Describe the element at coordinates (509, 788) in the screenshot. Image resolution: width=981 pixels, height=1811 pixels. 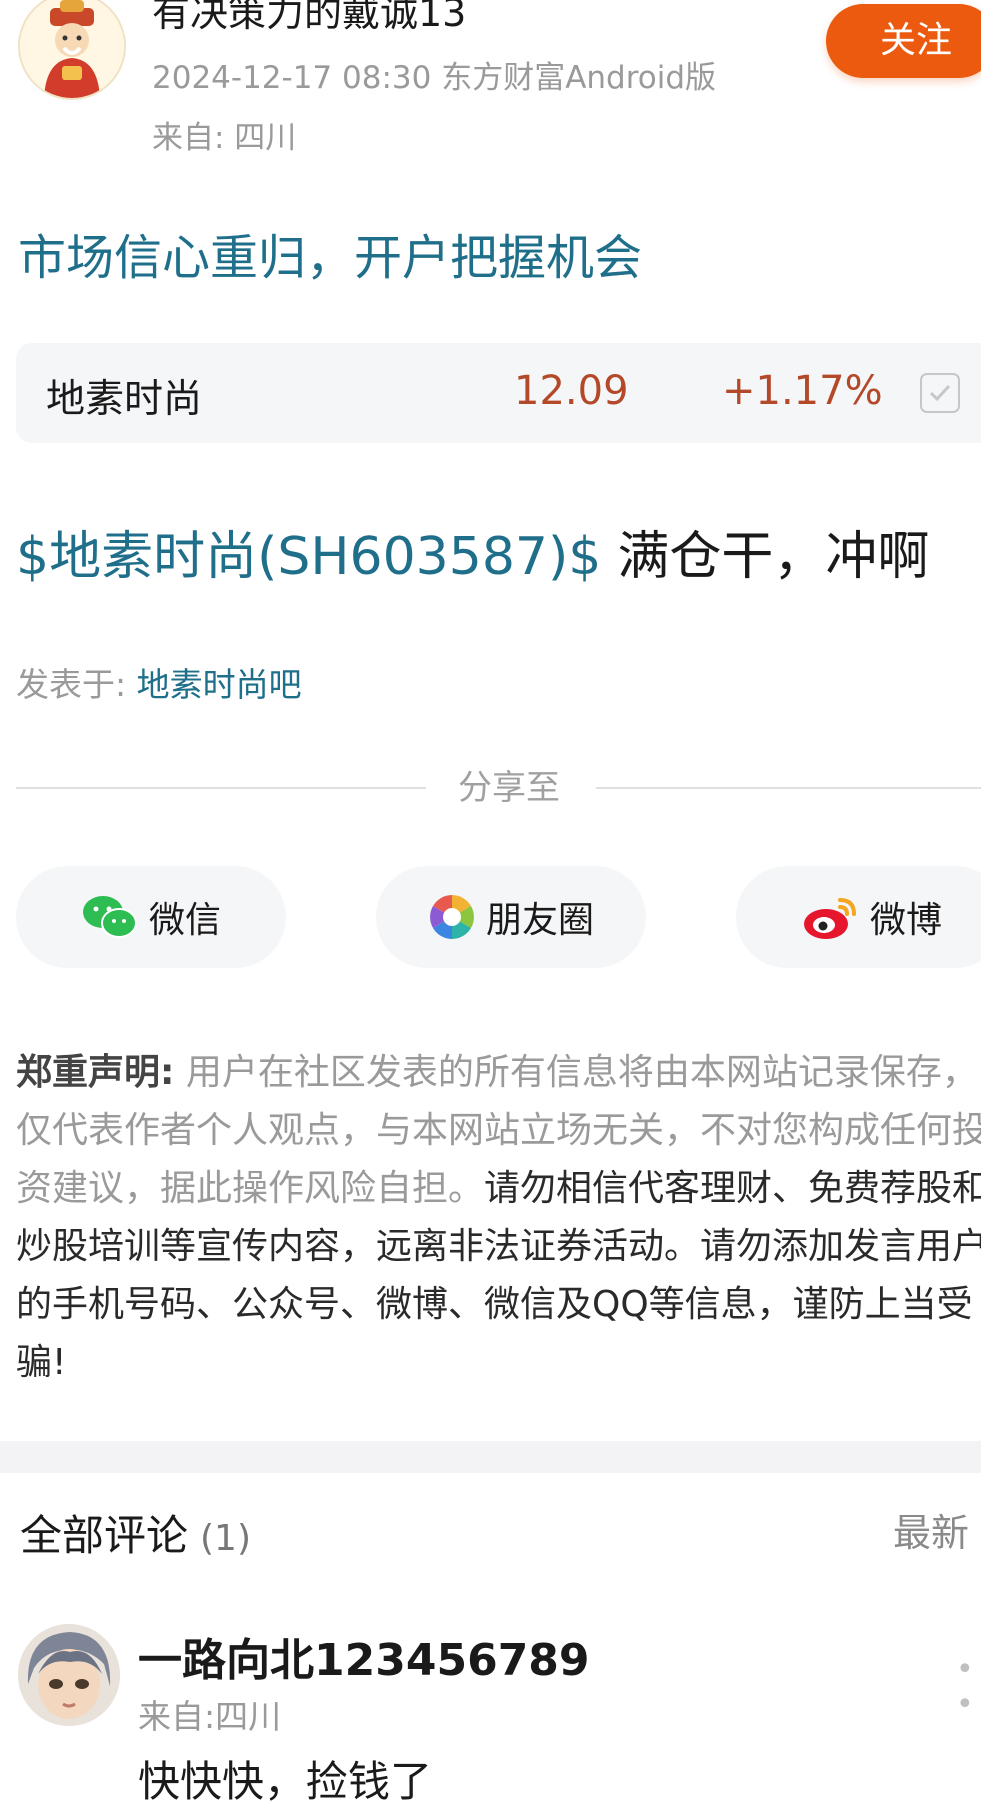
I see `share-label: 分享至` at that location.